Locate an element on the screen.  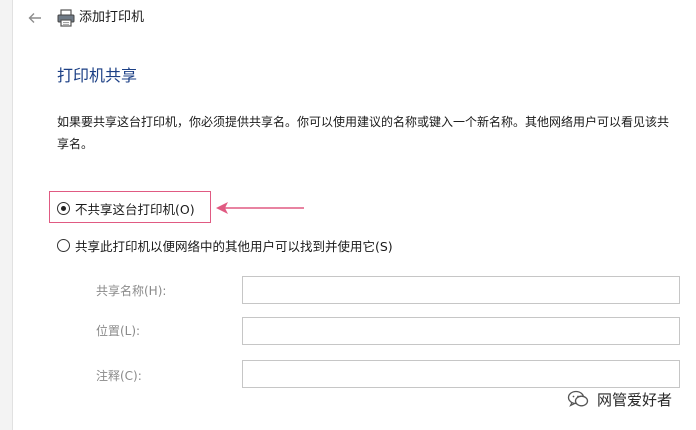
location-label: 位置(L): is located at coordinates (118, 331).